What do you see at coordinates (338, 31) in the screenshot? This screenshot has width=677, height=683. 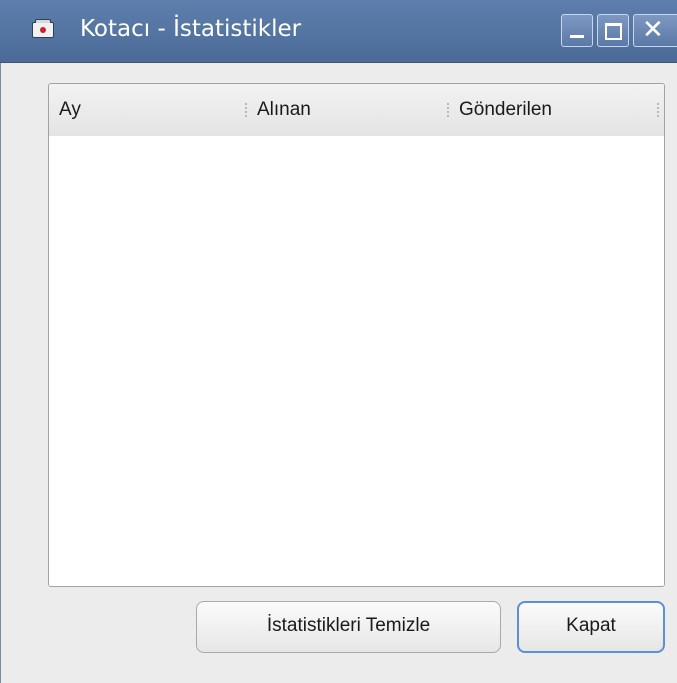 I see `title-bar: Kotacı - İstatistikler ✕` at bounding box center [338, 31].